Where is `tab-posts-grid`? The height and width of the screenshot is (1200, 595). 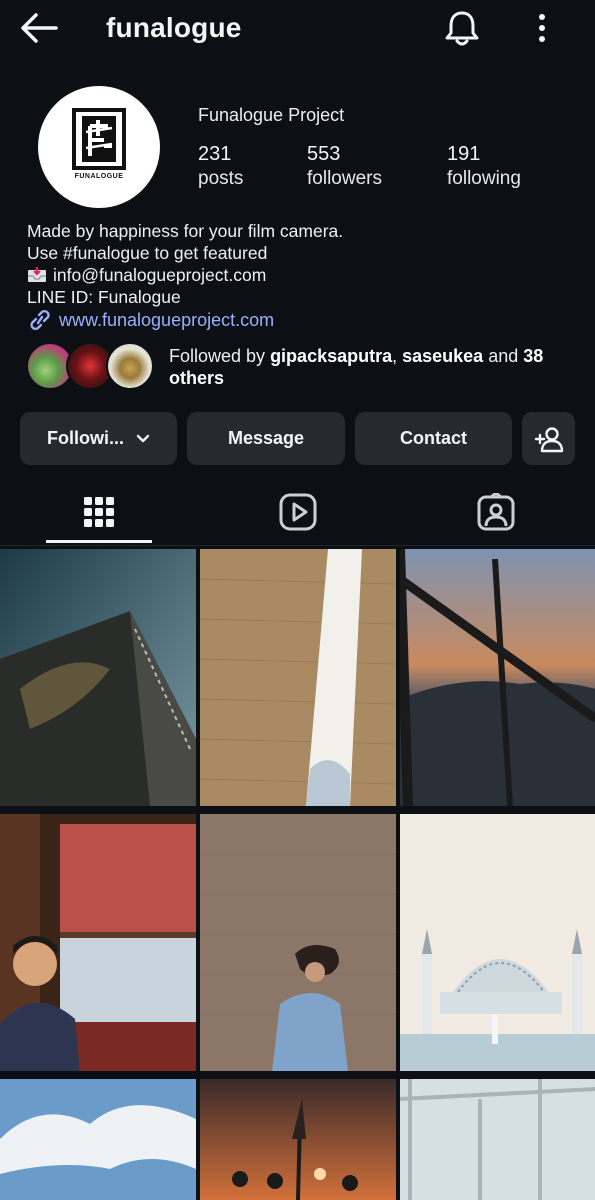 tab-posts-grid is located at coordinates (99, 512).